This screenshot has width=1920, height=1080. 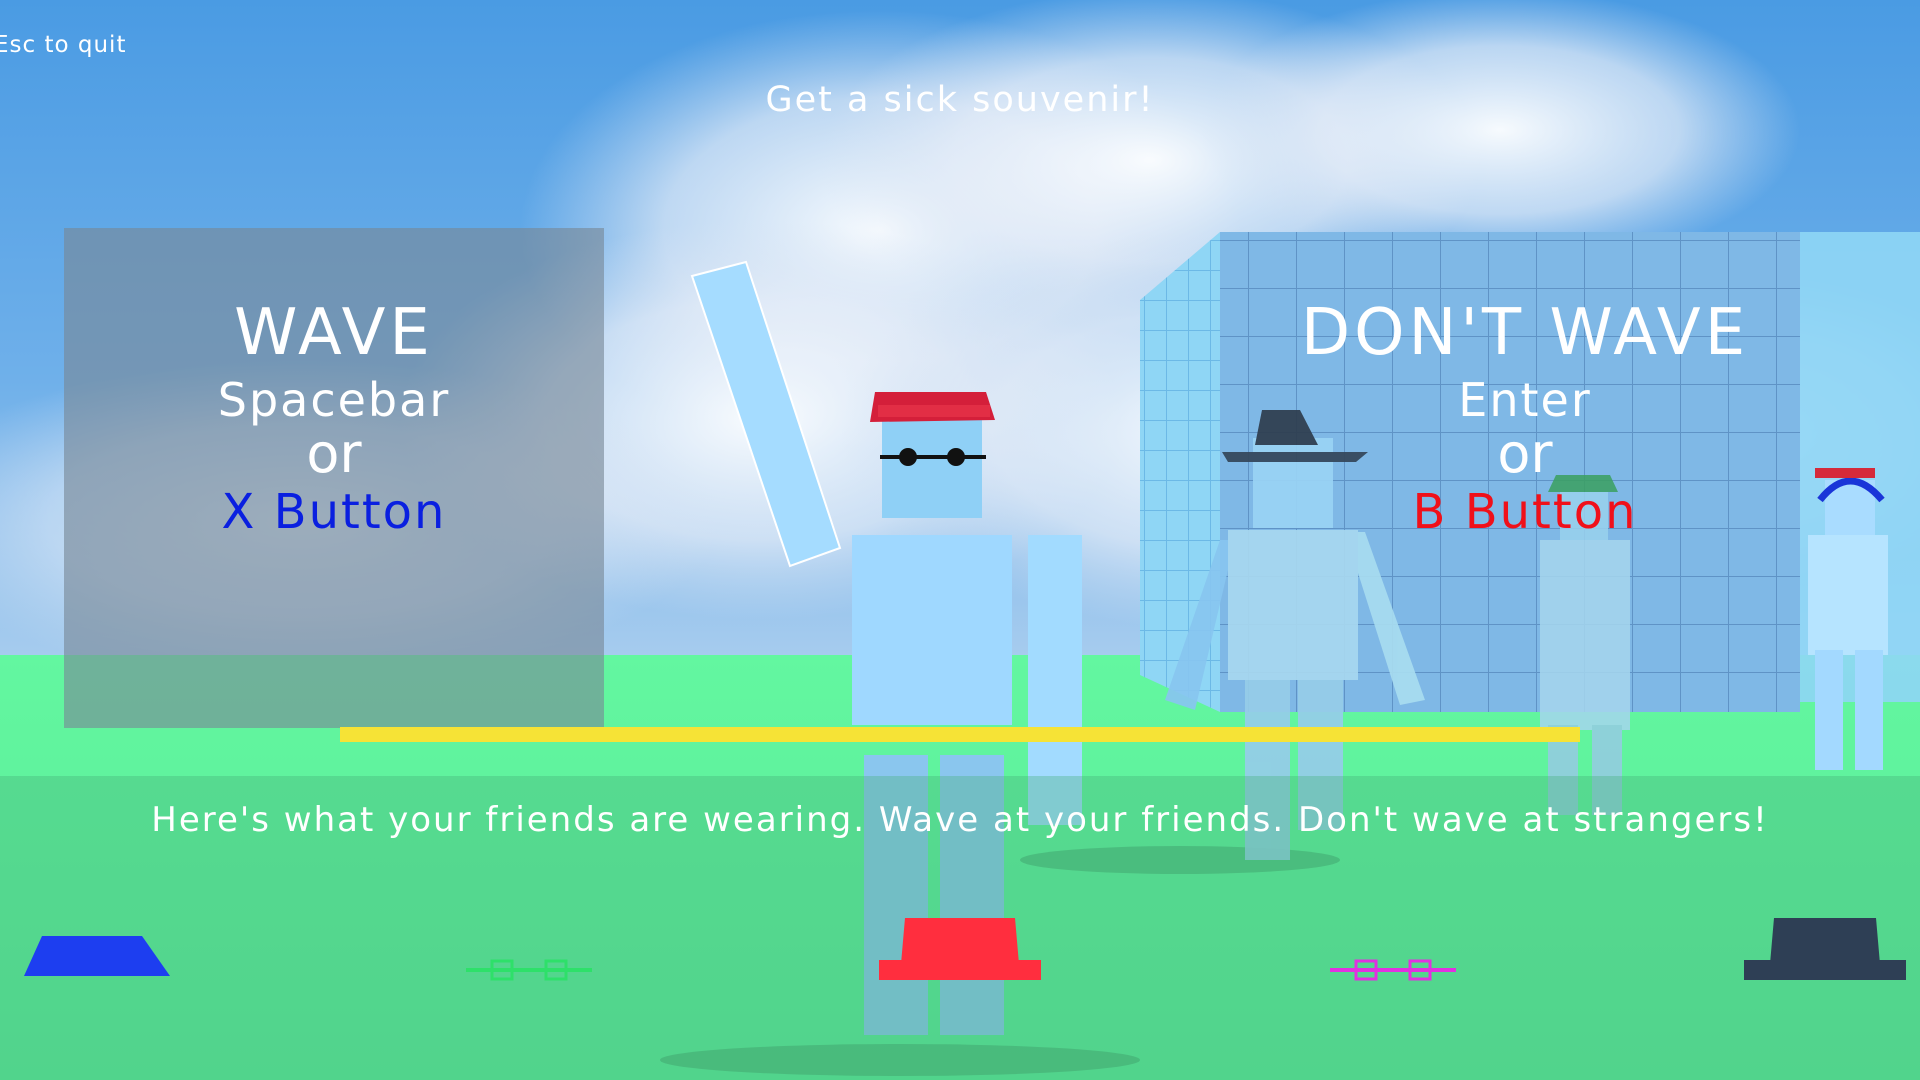 I want to click on wave-panel: WAVE Spacebar or X Button, so click(x=334, y=478).